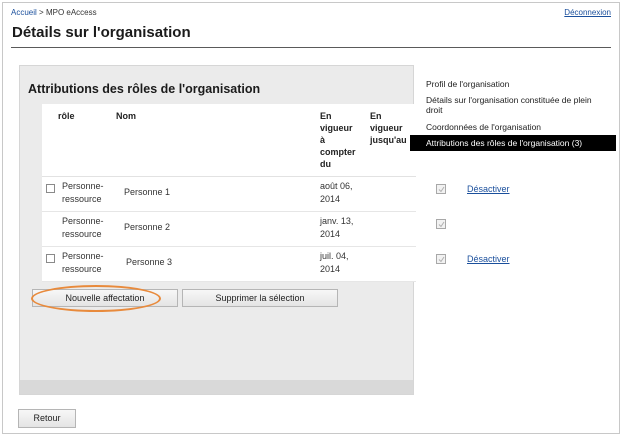  I want to click on title-divider, so click(311, 47).